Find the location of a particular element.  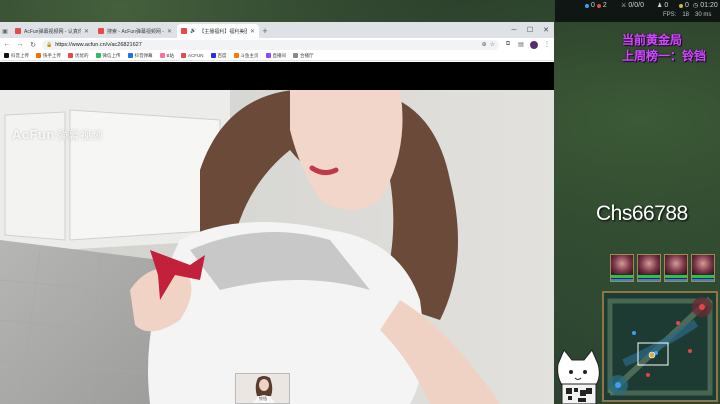

bookmark-label: 快手上传 is located at coordinates (52, 55).